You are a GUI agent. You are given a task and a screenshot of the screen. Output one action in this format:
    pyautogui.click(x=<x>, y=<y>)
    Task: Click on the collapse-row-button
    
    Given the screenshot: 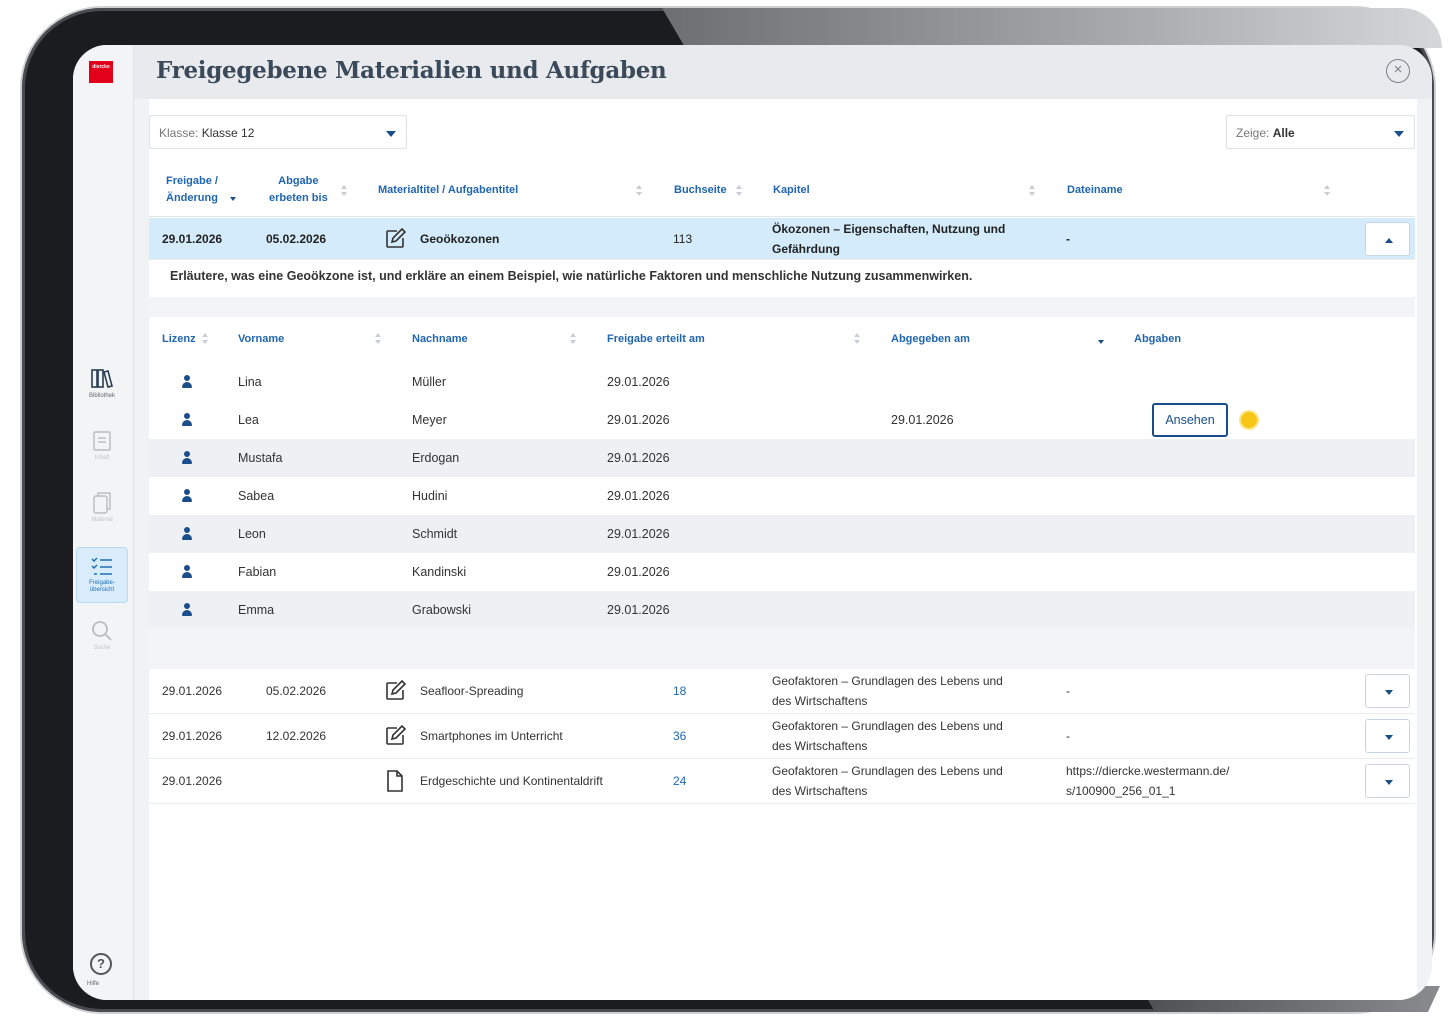 What is the action you would take?
    pyautogui.click(x=1387, y=239)
    